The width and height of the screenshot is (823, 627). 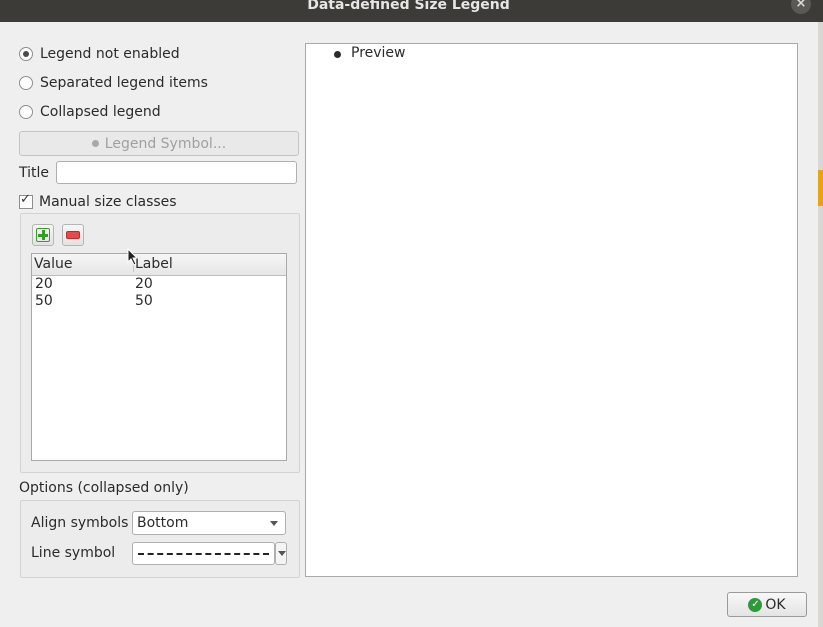 I want to click on align-symbols-value: Bottom, so click(x=163, y=523).